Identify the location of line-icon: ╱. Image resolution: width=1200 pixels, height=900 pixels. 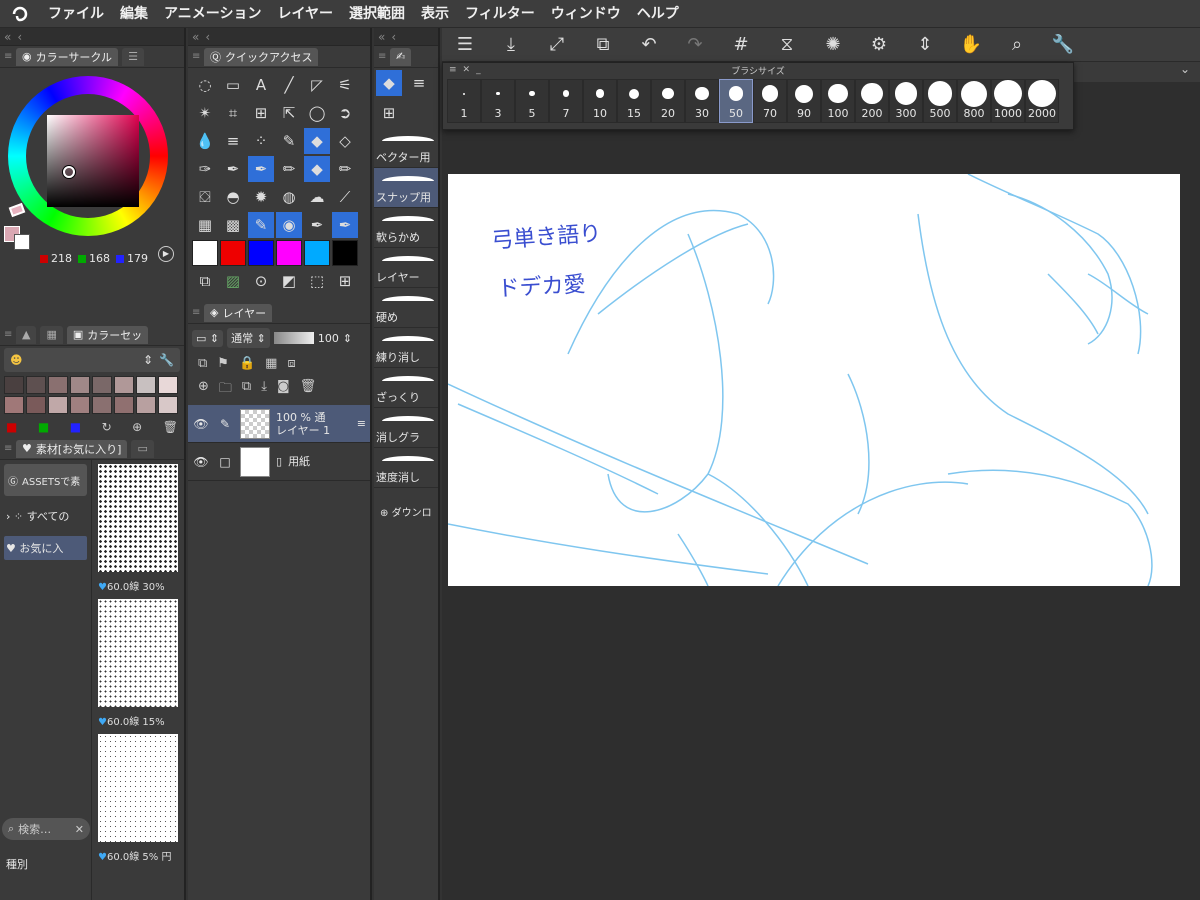
(289, 85).